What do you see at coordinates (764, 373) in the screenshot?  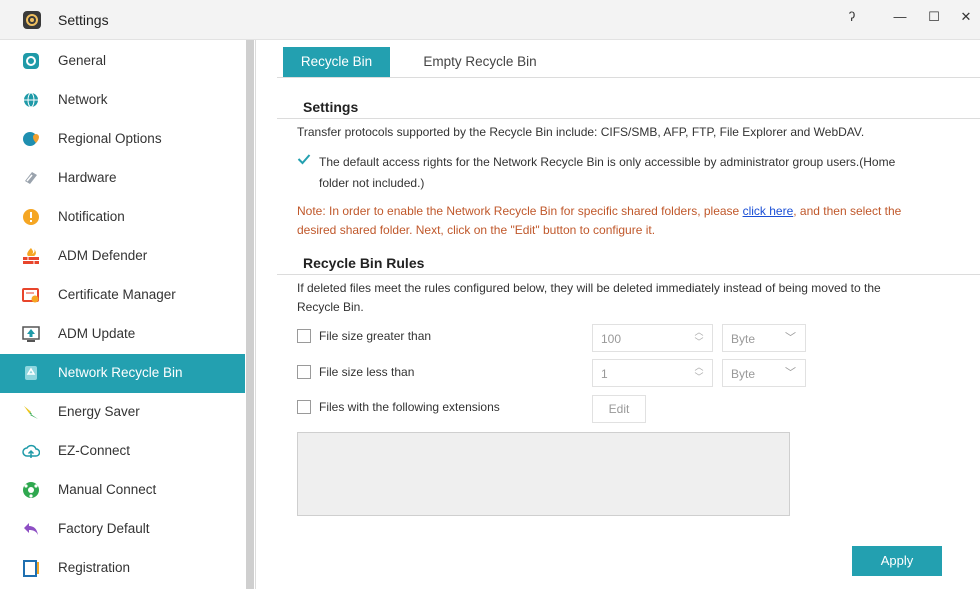 I see `size-less-unit-select: Byte ﹀` at bounding box center [764, 373].